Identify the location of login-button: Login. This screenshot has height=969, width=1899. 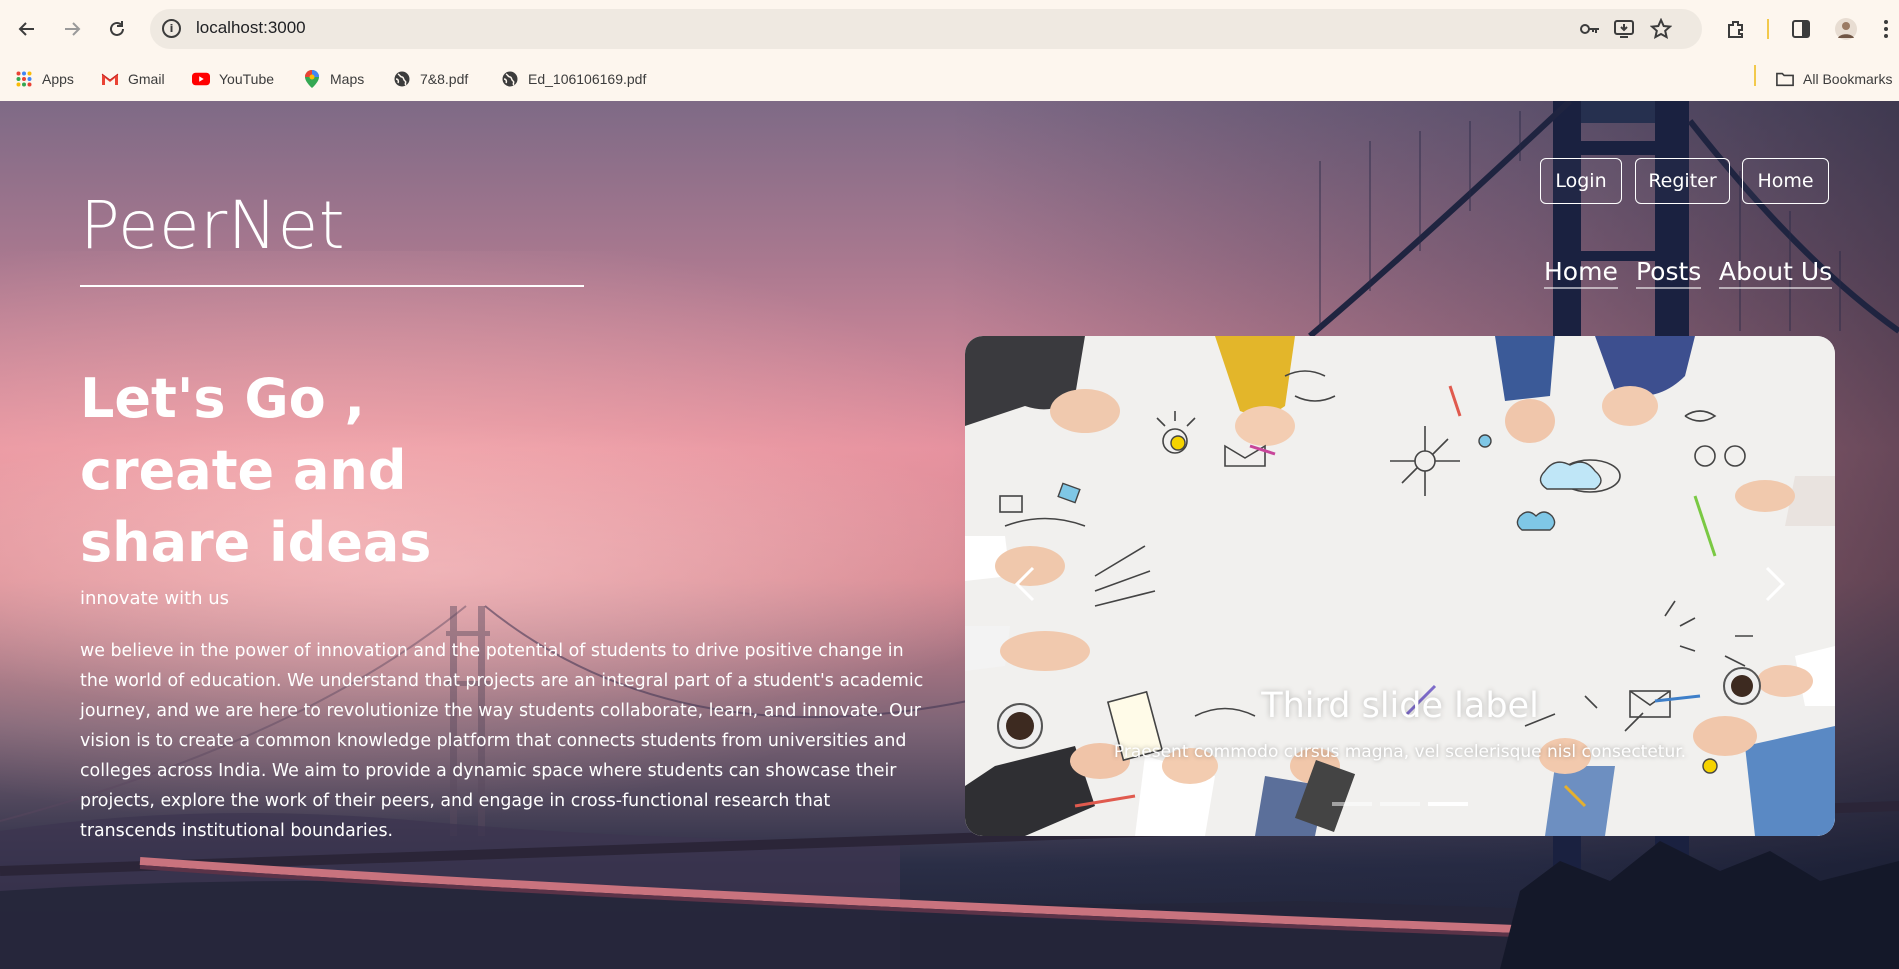
(1581, 181).